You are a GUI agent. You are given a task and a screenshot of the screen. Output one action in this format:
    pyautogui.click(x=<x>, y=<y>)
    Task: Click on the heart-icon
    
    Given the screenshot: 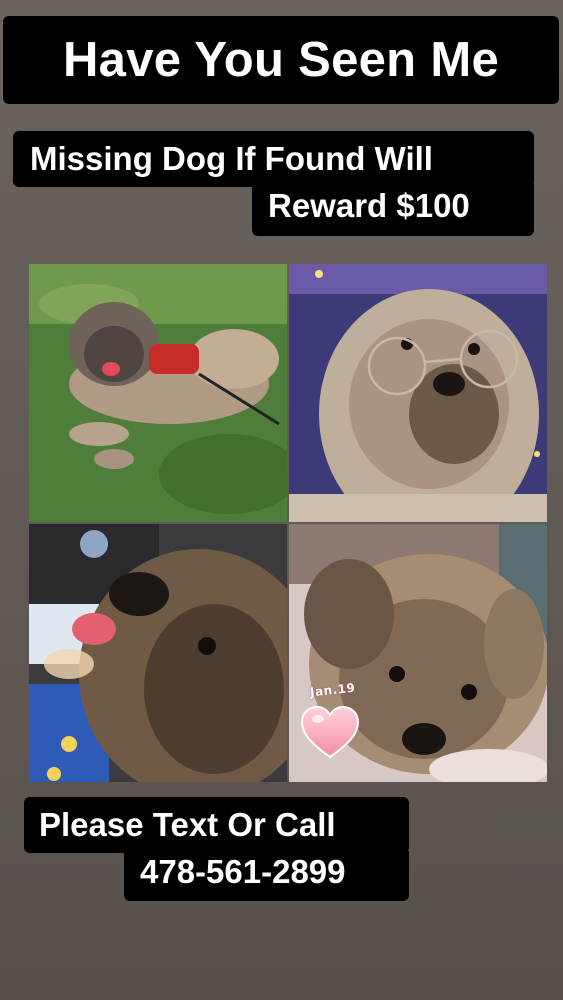 What is the action you would take?
    pyautogui.click(x=330, y=733)
    